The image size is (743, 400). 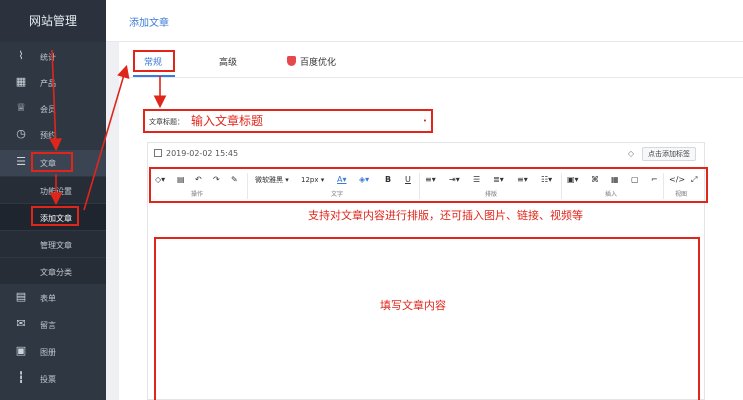 What do you see at coordinates (149, 23) in the screenshot?
I see `page-title: 添加文章` at bounding box center [149, 23].